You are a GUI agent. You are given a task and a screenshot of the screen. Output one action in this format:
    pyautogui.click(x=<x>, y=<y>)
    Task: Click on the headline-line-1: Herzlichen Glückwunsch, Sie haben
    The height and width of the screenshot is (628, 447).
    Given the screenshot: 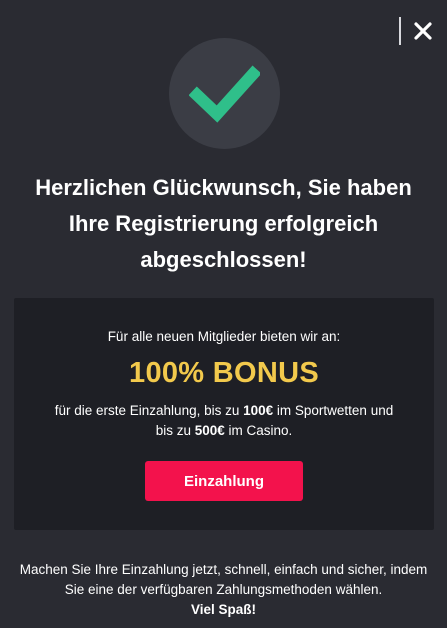 What is the action you would take?
    pyautogui.click(x=223, y=187)
    